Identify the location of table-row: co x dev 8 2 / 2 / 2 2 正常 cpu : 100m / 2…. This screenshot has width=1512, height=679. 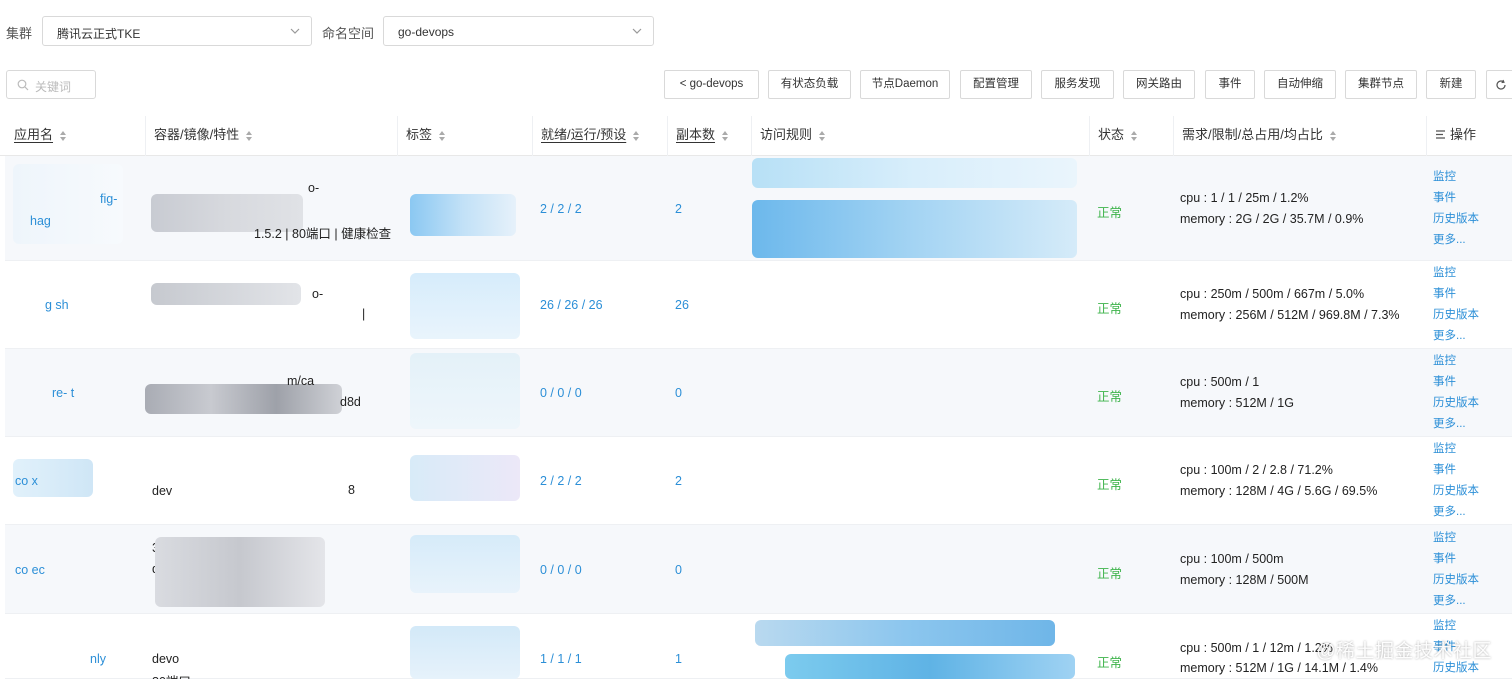
(758, 481).